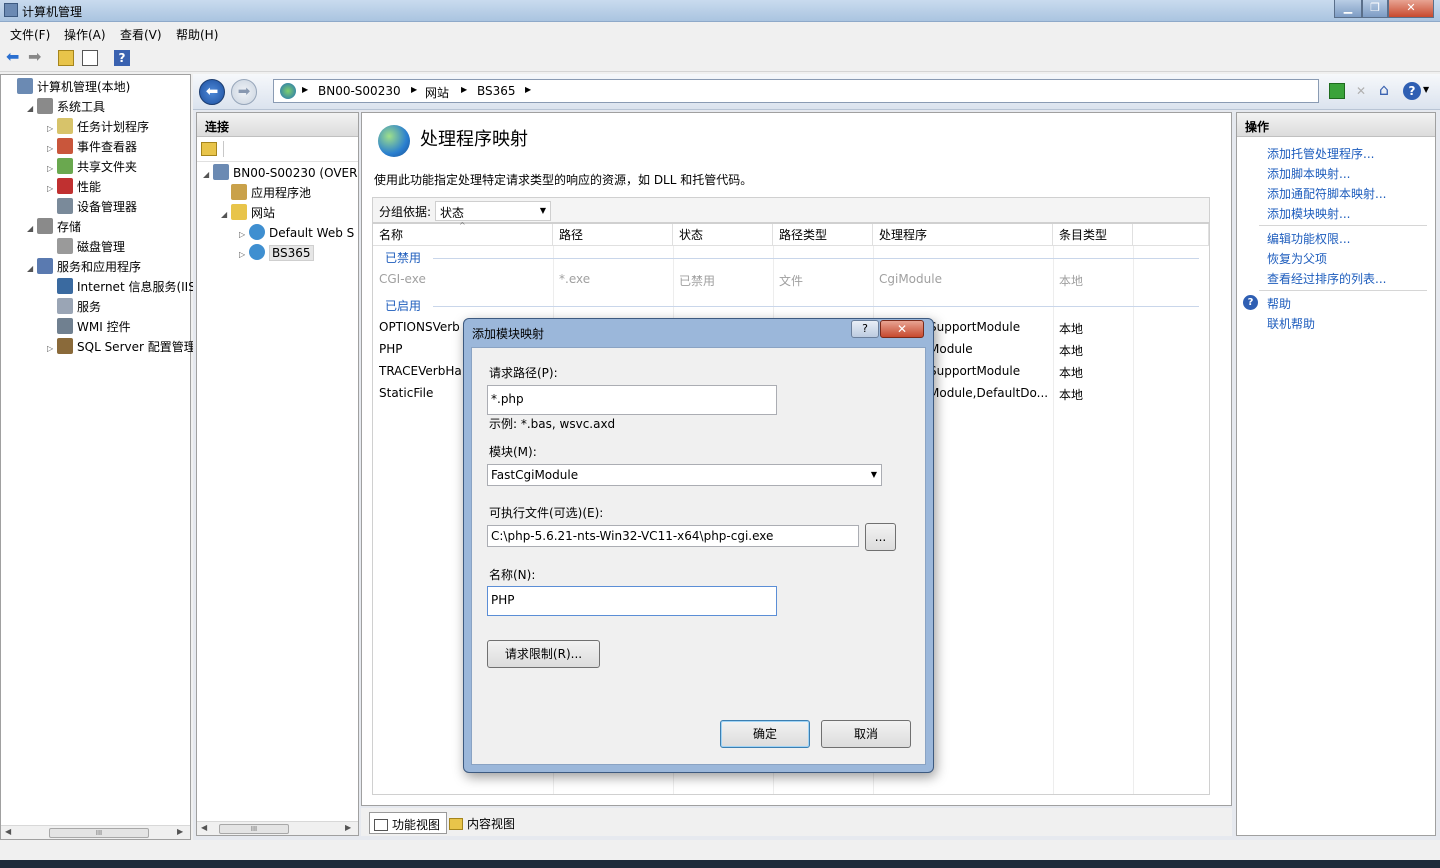 The height and width of the screenshot is (868, 1440). Describe the element at coordinates (1384, 90) in the screenshot. I see `home-icon: ⌂` at that location.